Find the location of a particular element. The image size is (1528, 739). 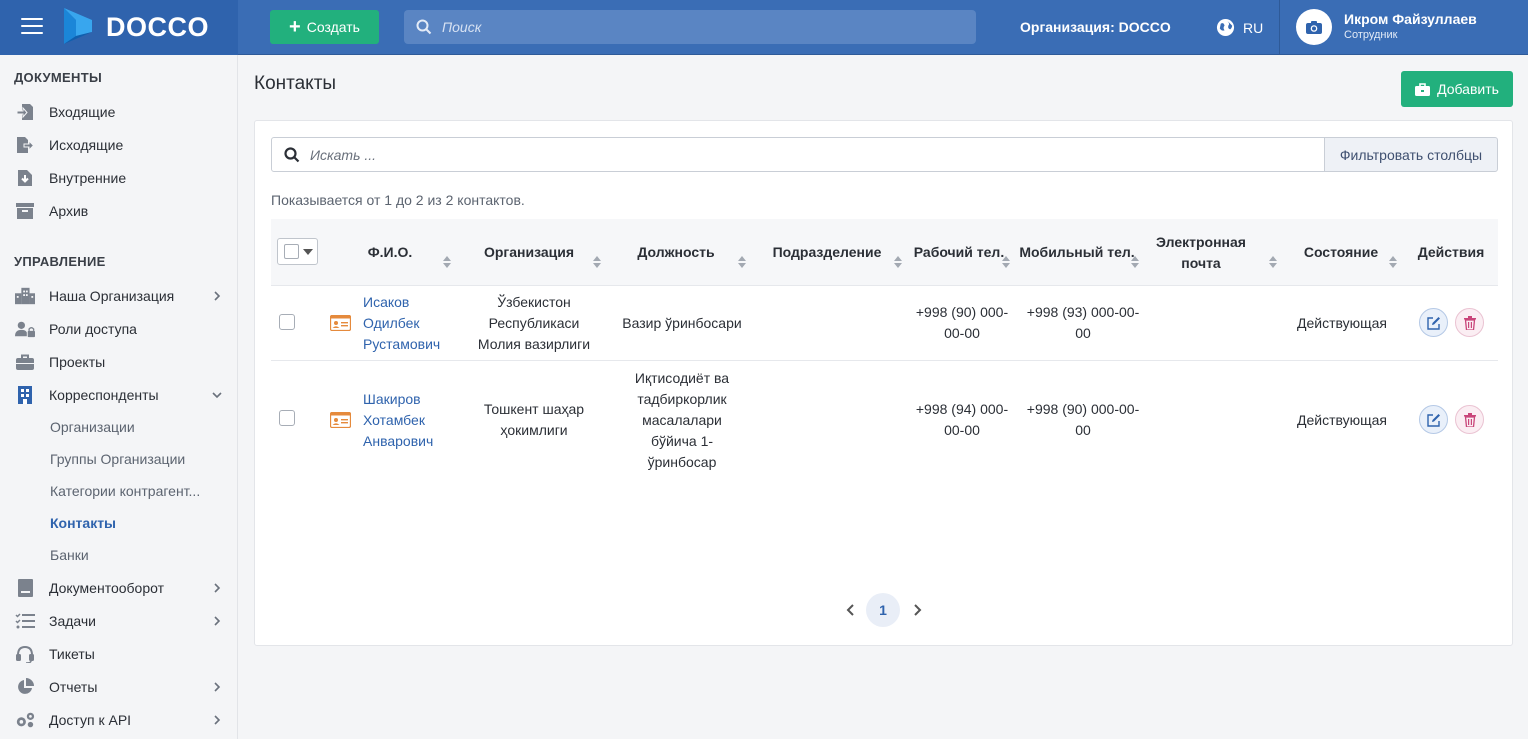

add-contact-button: Добавить is located at coordinates (1457, 89).